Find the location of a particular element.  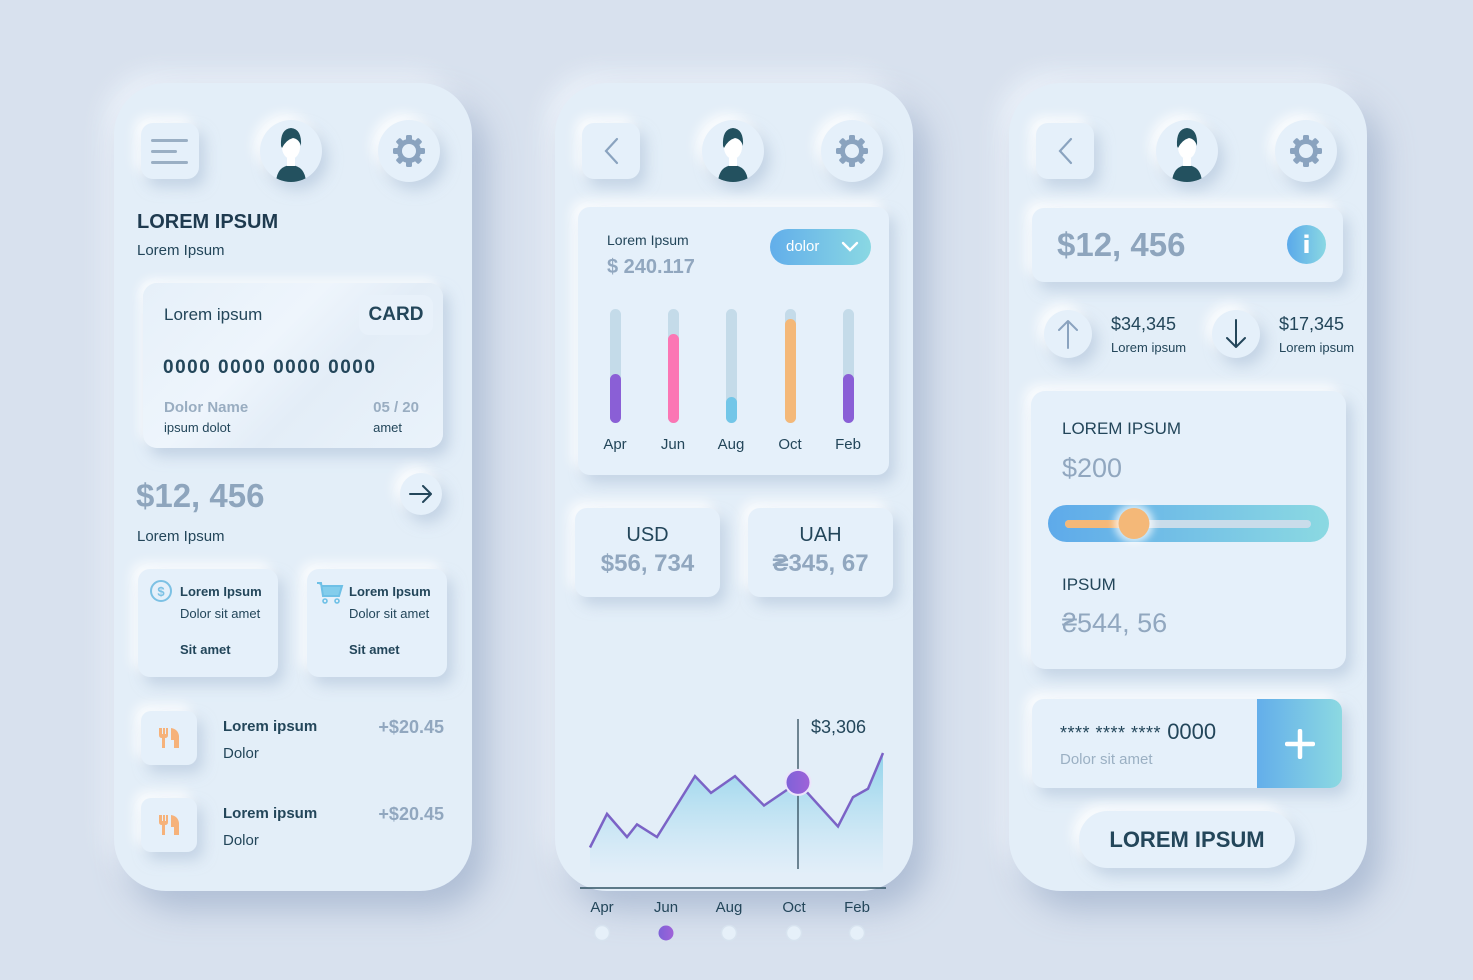

chart-title: Lorem Ipsum is located at coordinates (648, 240).